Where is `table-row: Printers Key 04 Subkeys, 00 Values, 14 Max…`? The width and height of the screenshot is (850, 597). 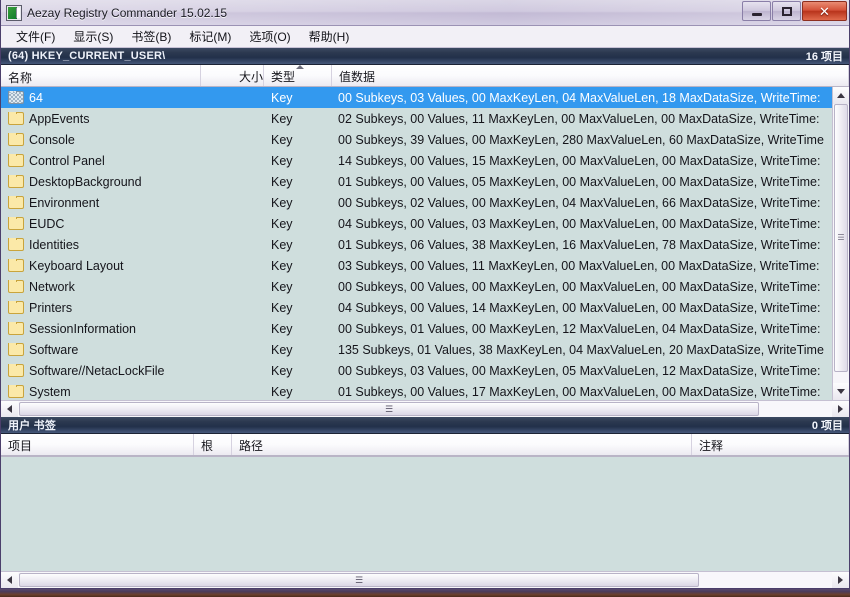
table-row: Printers Key 04 Subkeys, 00 Values, 14 Max… is located at coordinates (416, 307).